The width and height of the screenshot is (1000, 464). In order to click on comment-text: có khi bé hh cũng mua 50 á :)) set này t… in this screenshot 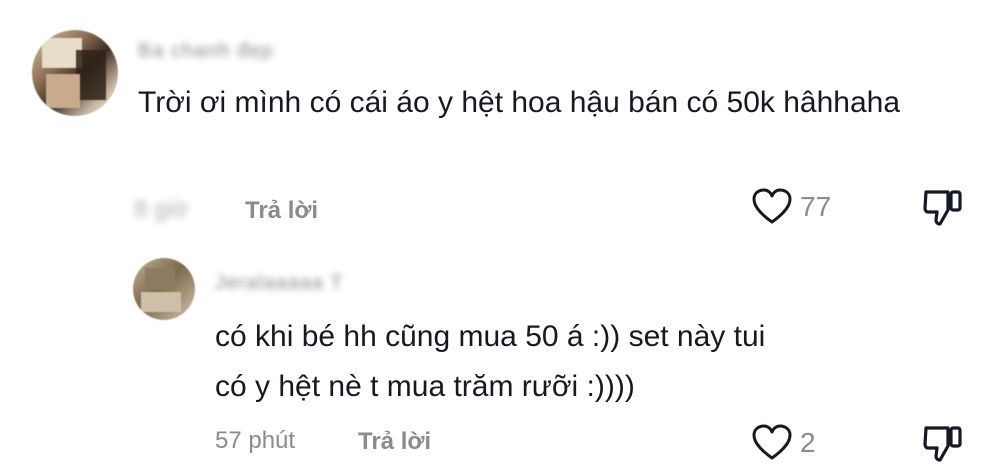, I will do `click(490, 361)`.